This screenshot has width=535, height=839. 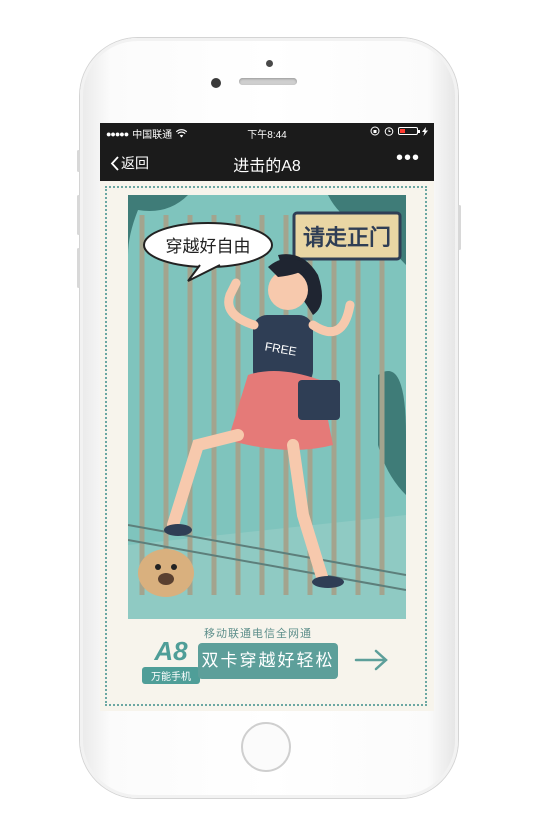 I want to click on alarm-icon, so click(x=389, y=131).